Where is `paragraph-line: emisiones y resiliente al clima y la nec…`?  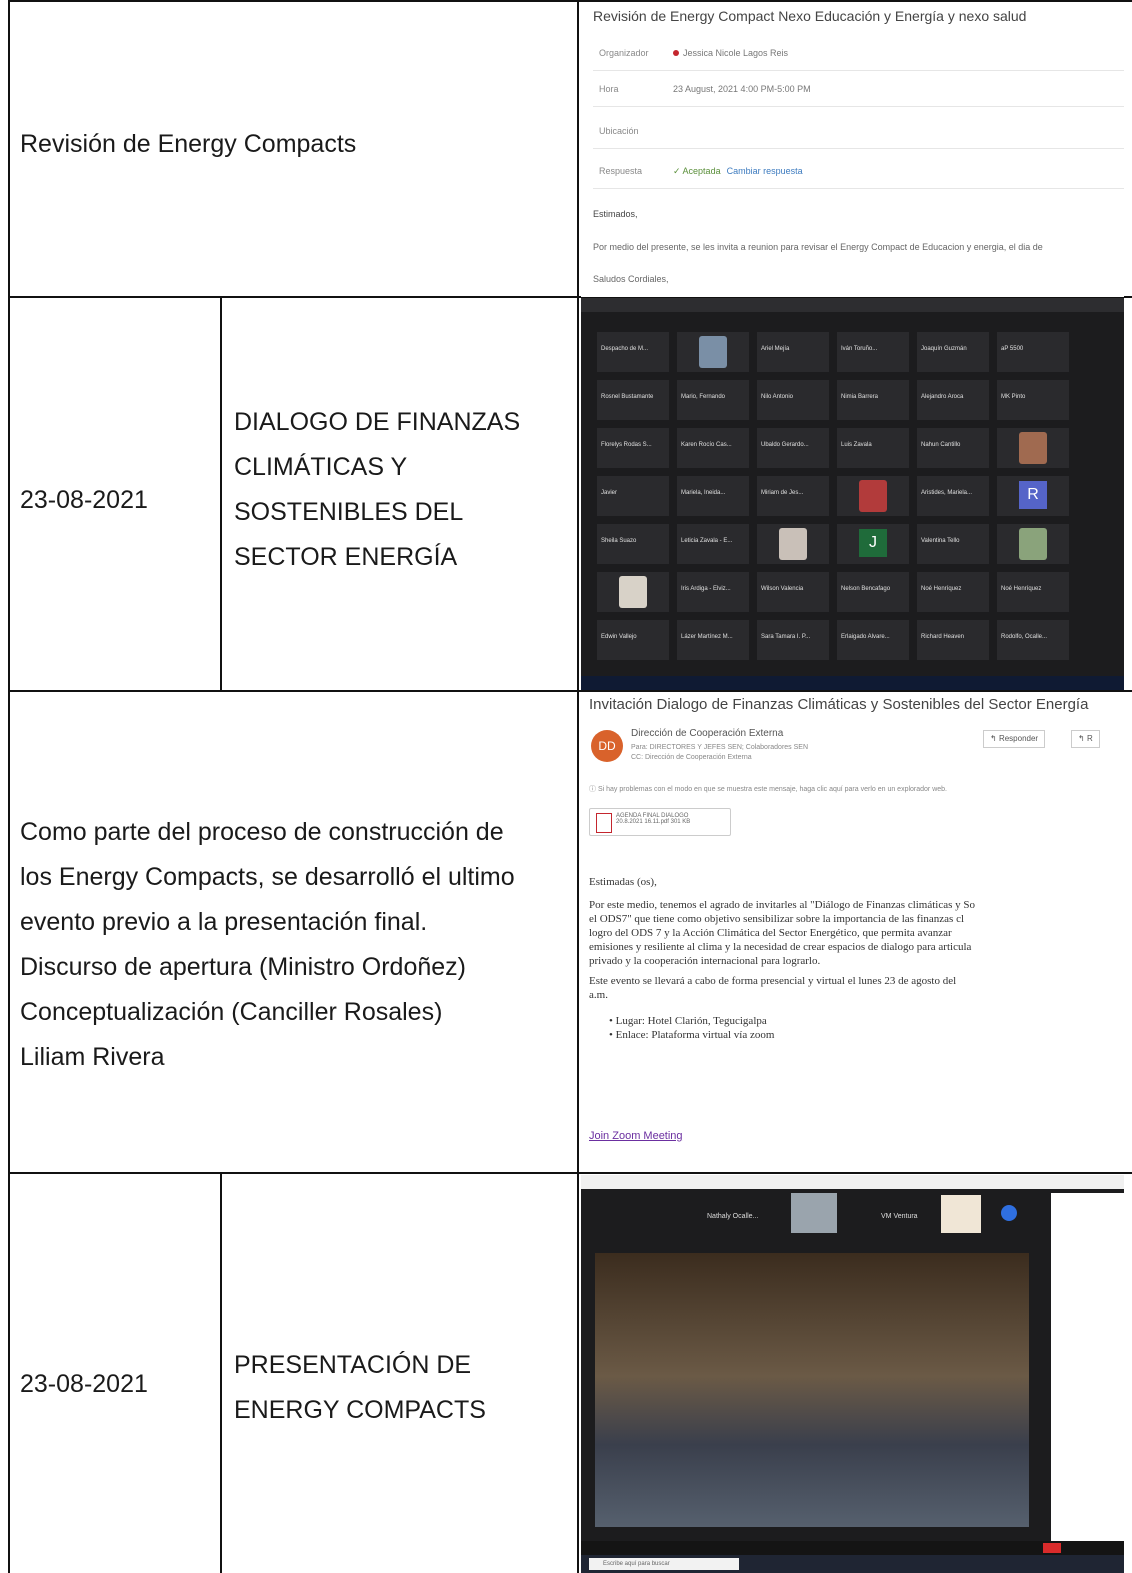 paragraph-line: emisiones y resiliente al clima y la nec… is located at coordinates (780, 947).